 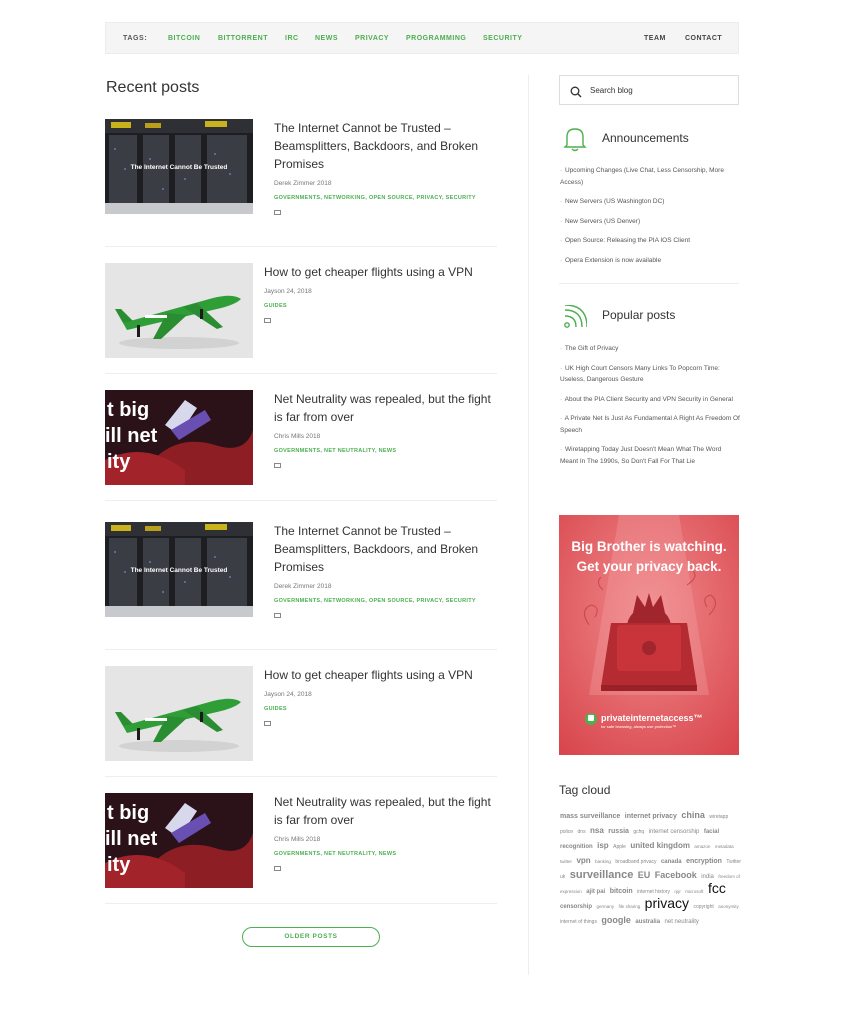 I want to click on tag-cloud-item: internet privacy, so click(x=651, y=816).